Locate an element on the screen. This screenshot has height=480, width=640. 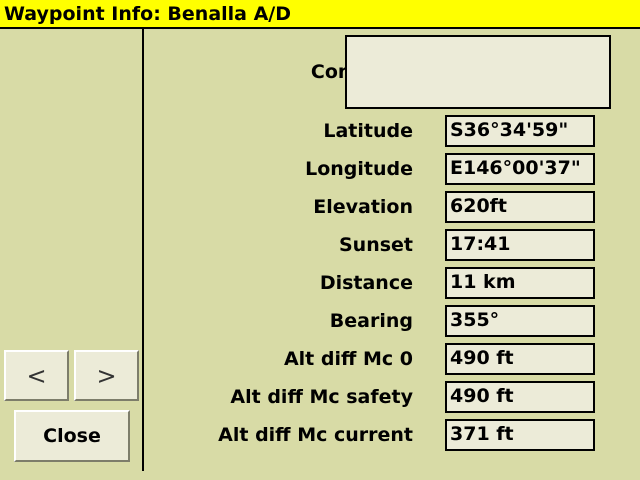
sunset-value: 17:41 is located at coordinates (520, 245).